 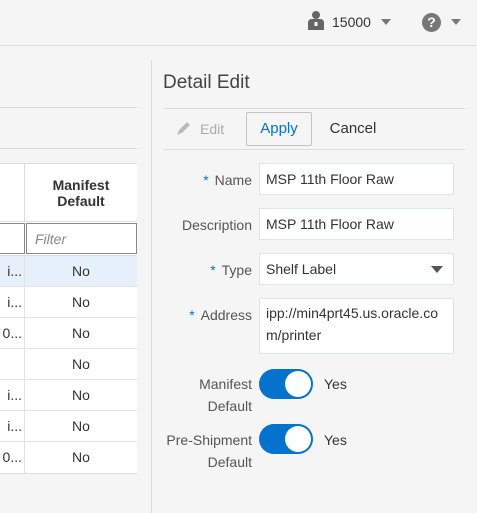 I want to click on org-value: 15000, so click(x=351, y=22).